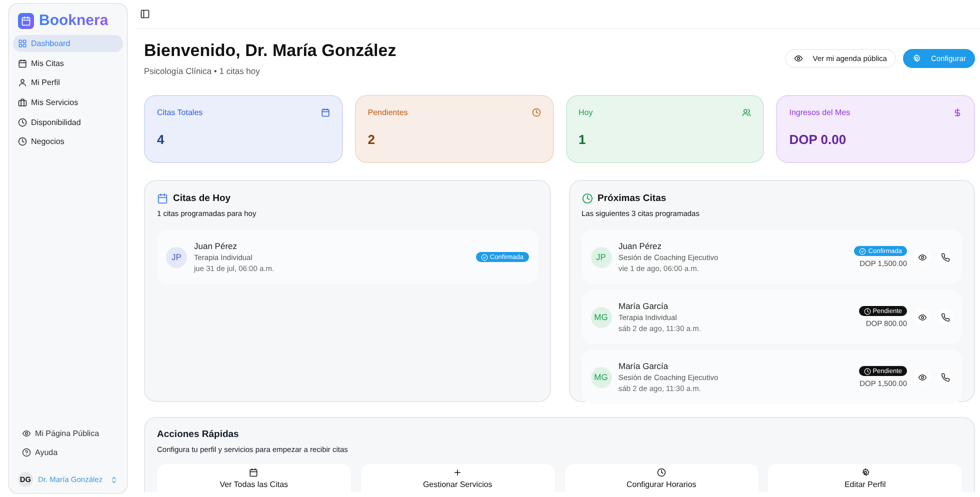 This screenshot has height=497, width=980. I want to click on nav-item: Mis Servicios, so click(68, 103).